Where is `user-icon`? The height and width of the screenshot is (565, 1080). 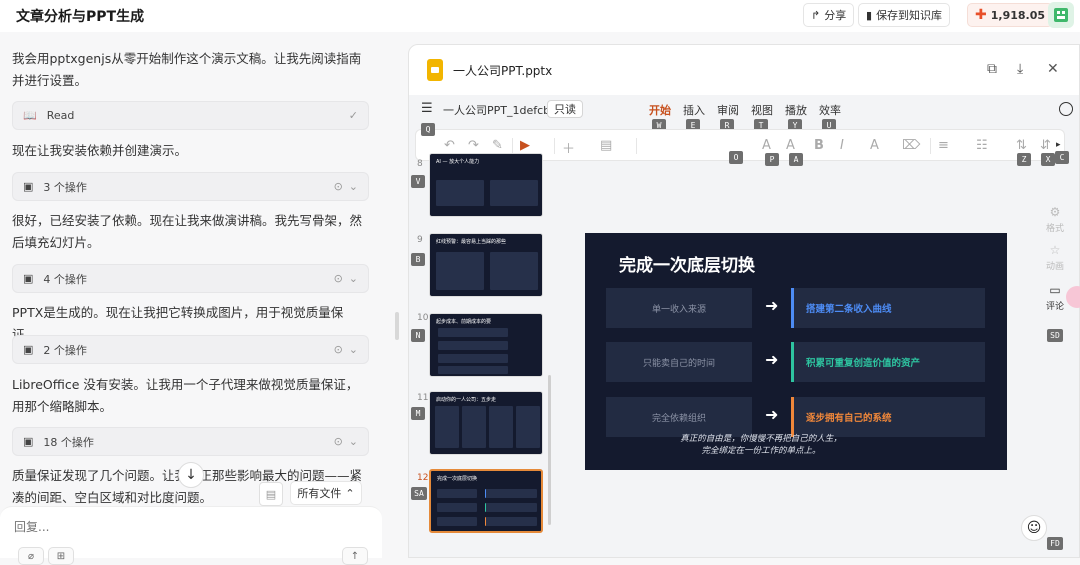 user-icon is located at coordinates (1066, 109).